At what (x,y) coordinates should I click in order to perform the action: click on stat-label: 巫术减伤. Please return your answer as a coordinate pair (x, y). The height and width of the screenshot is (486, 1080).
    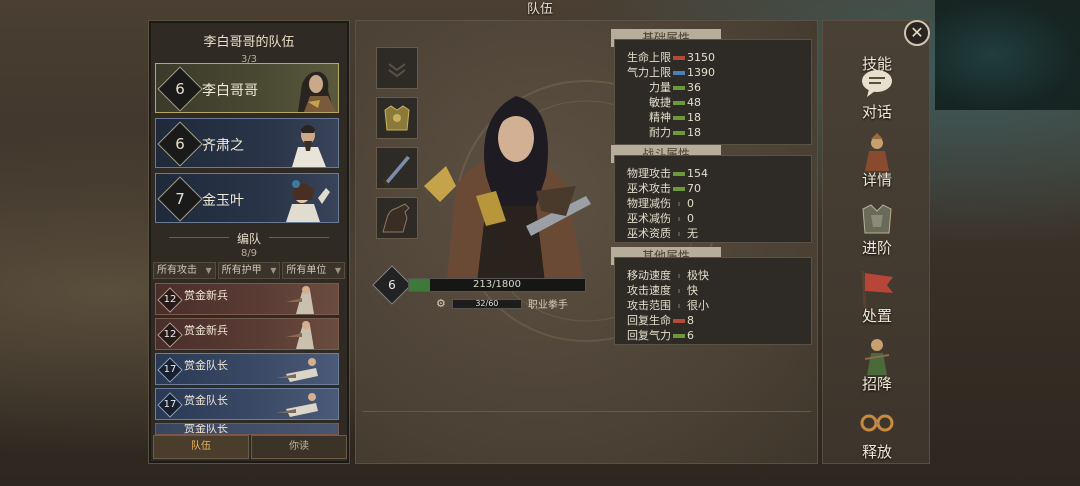
    Looking at the image, I should click on (649, 218).